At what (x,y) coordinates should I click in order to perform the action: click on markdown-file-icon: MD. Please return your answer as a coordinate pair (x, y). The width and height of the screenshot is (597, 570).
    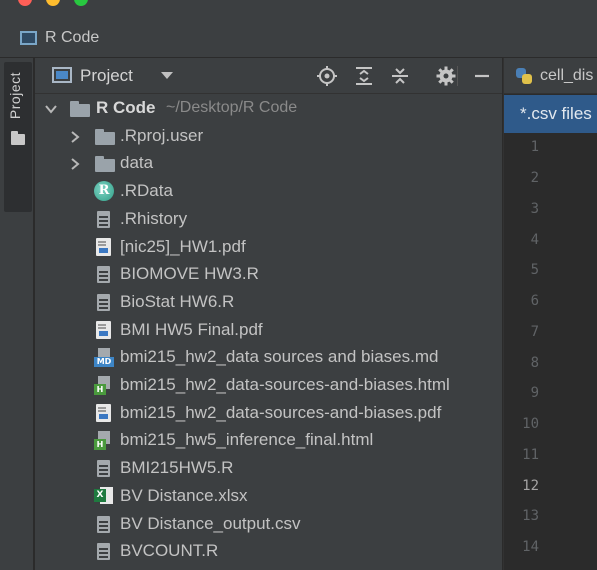
    Looking at the image, I should click on (104, 358).